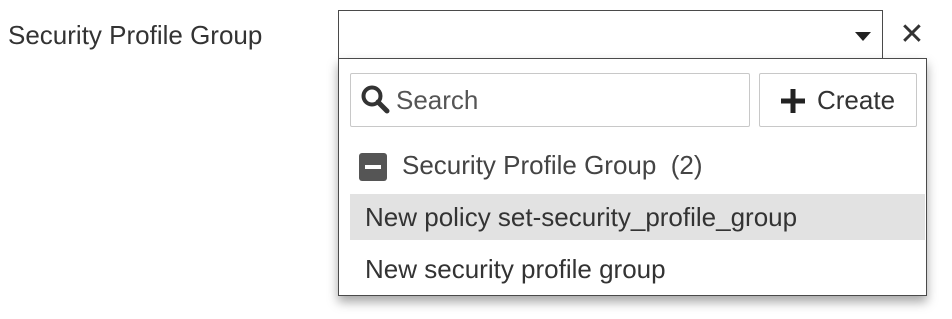 The height and width of the screenshot is (319, 952). I want to click on chevron-down-icon, so click(863, 36).